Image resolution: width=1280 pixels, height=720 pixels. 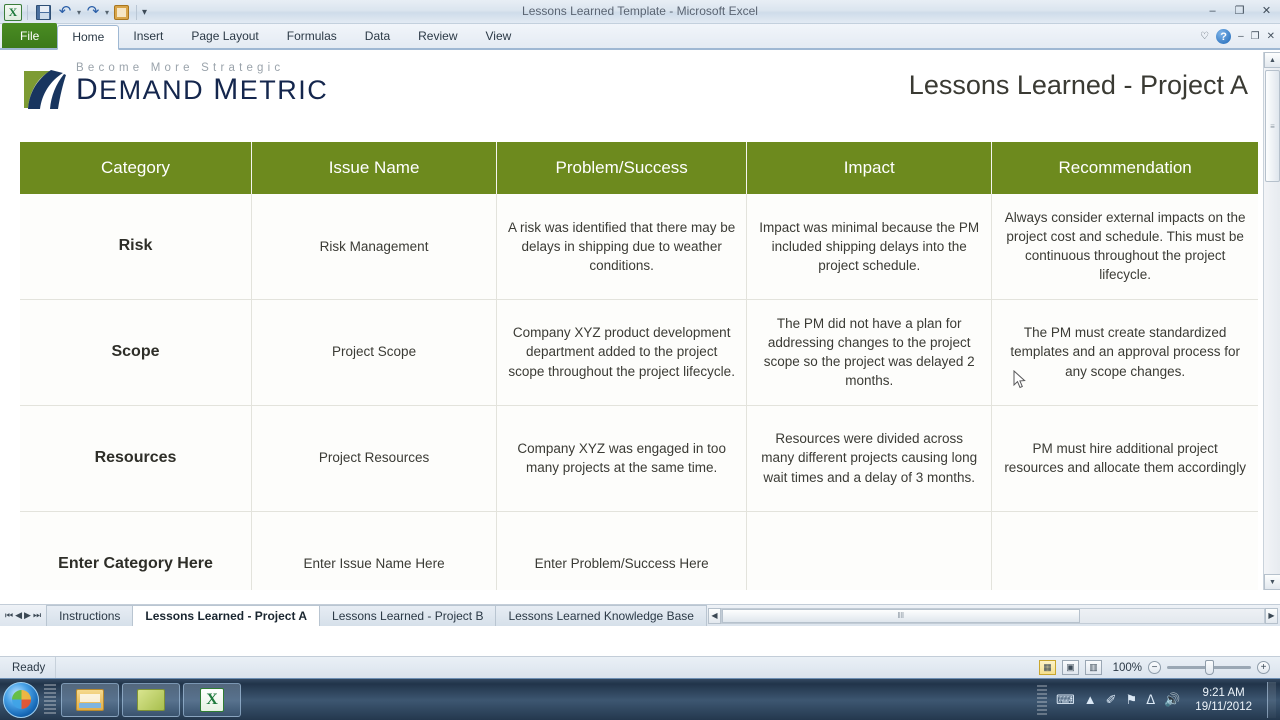 I want to click on minimize-button: –, so click(x=1212, y=10).